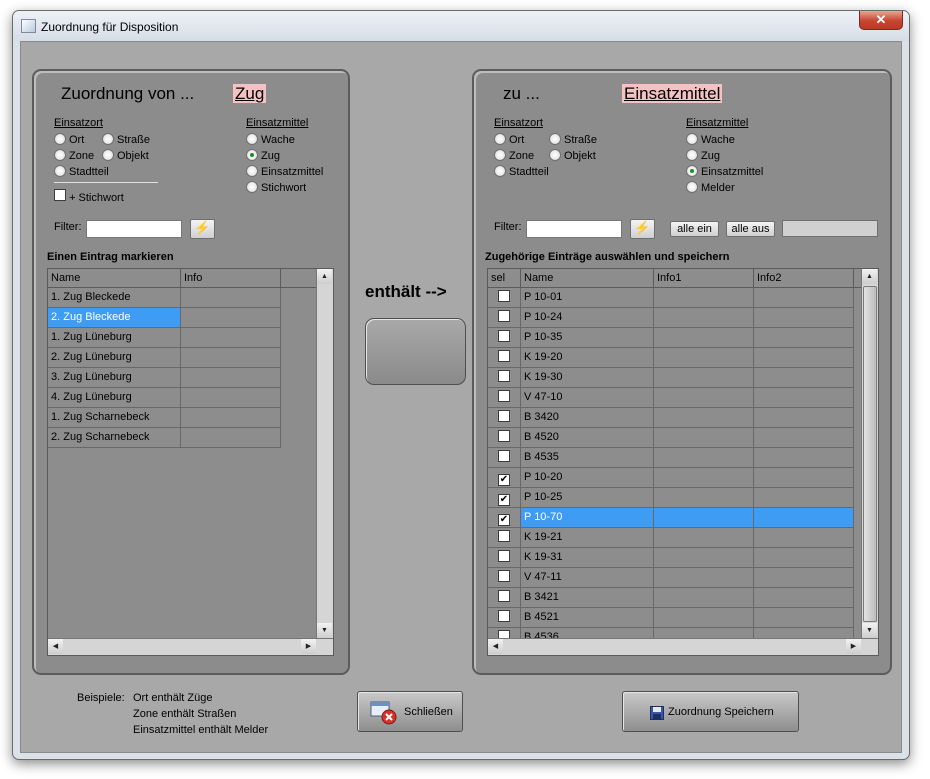  What do you see at coordinates (881, 20) in the screenshot?
I see `window-close-button: ✕` at bounding box center [881, 20].